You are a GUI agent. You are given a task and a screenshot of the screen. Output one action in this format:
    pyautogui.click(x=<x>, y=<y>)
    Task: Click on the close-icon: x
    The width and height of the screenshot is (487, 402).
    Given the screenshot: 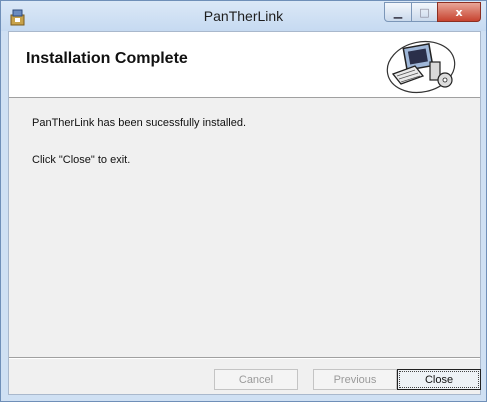 What is the action you would take?
    pyautogui.click(x=459, y=12)
    